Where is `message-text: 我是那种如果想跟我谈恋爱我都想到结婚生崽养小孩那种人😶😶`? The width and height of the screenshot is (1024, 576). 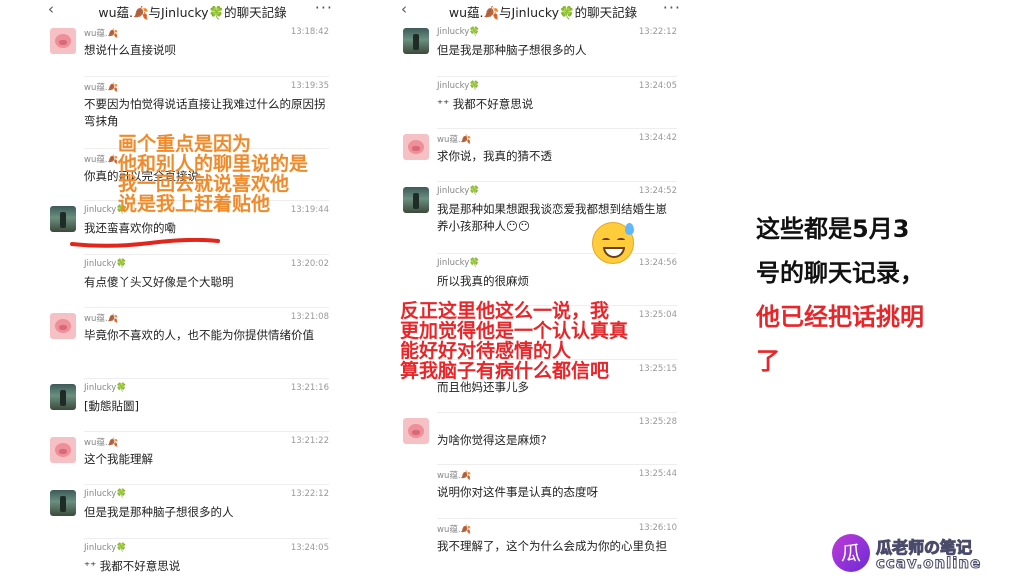
message-text: 我是那种如果想跟我谈恋爱我都想到结婚生崽养小孩那种人😶😶 is located at coordinates (552, 217).